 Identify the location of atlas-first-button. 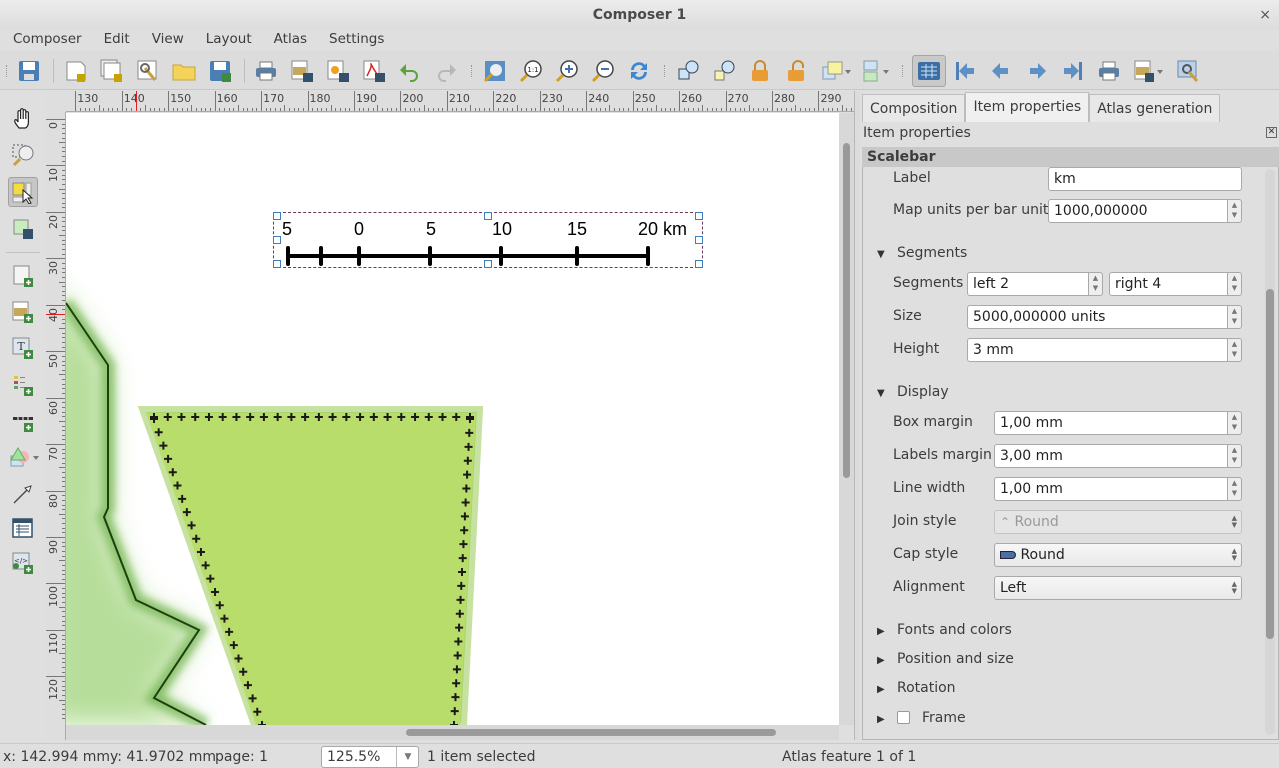
(965, 71).